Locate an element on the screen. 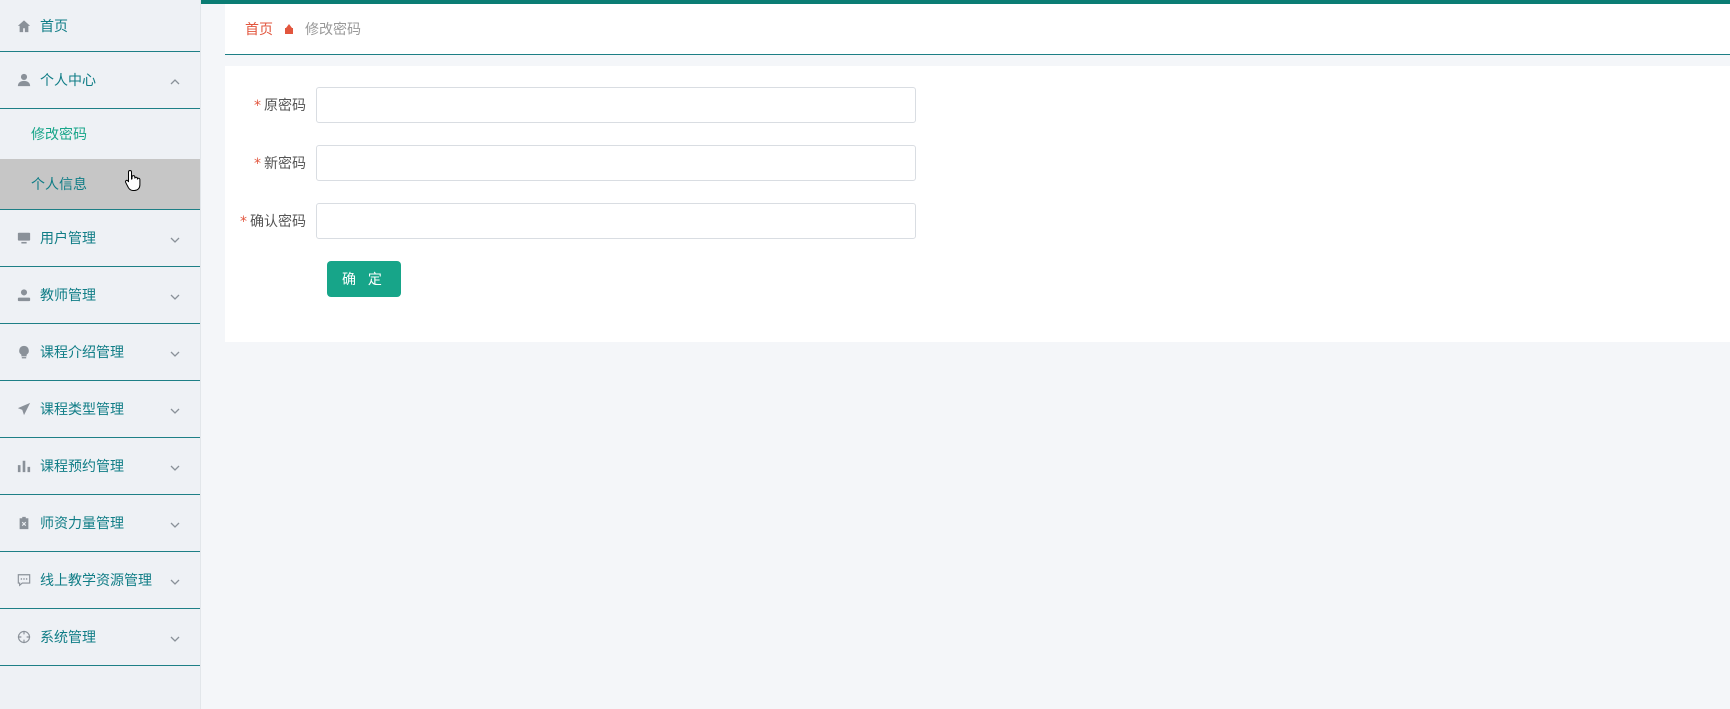  sidebar-item-label: 首页 is located at coordinates (54, 26).